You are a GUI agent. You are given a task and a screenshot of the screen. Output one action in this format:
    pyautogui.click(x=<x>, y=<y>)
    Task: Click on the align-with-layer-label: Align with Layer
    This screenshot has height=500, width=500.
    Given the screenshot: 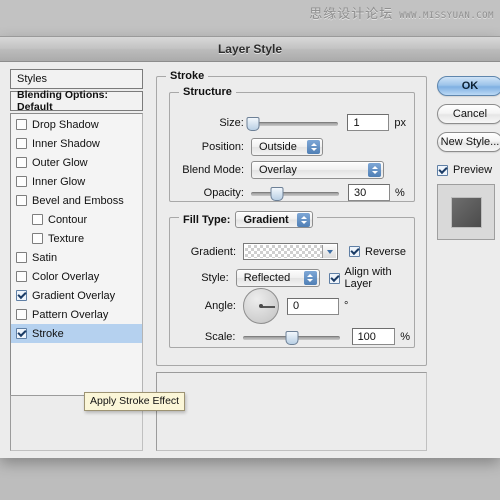 What is the action you would take?
    pyautogui.click(x=368, y=278)
    